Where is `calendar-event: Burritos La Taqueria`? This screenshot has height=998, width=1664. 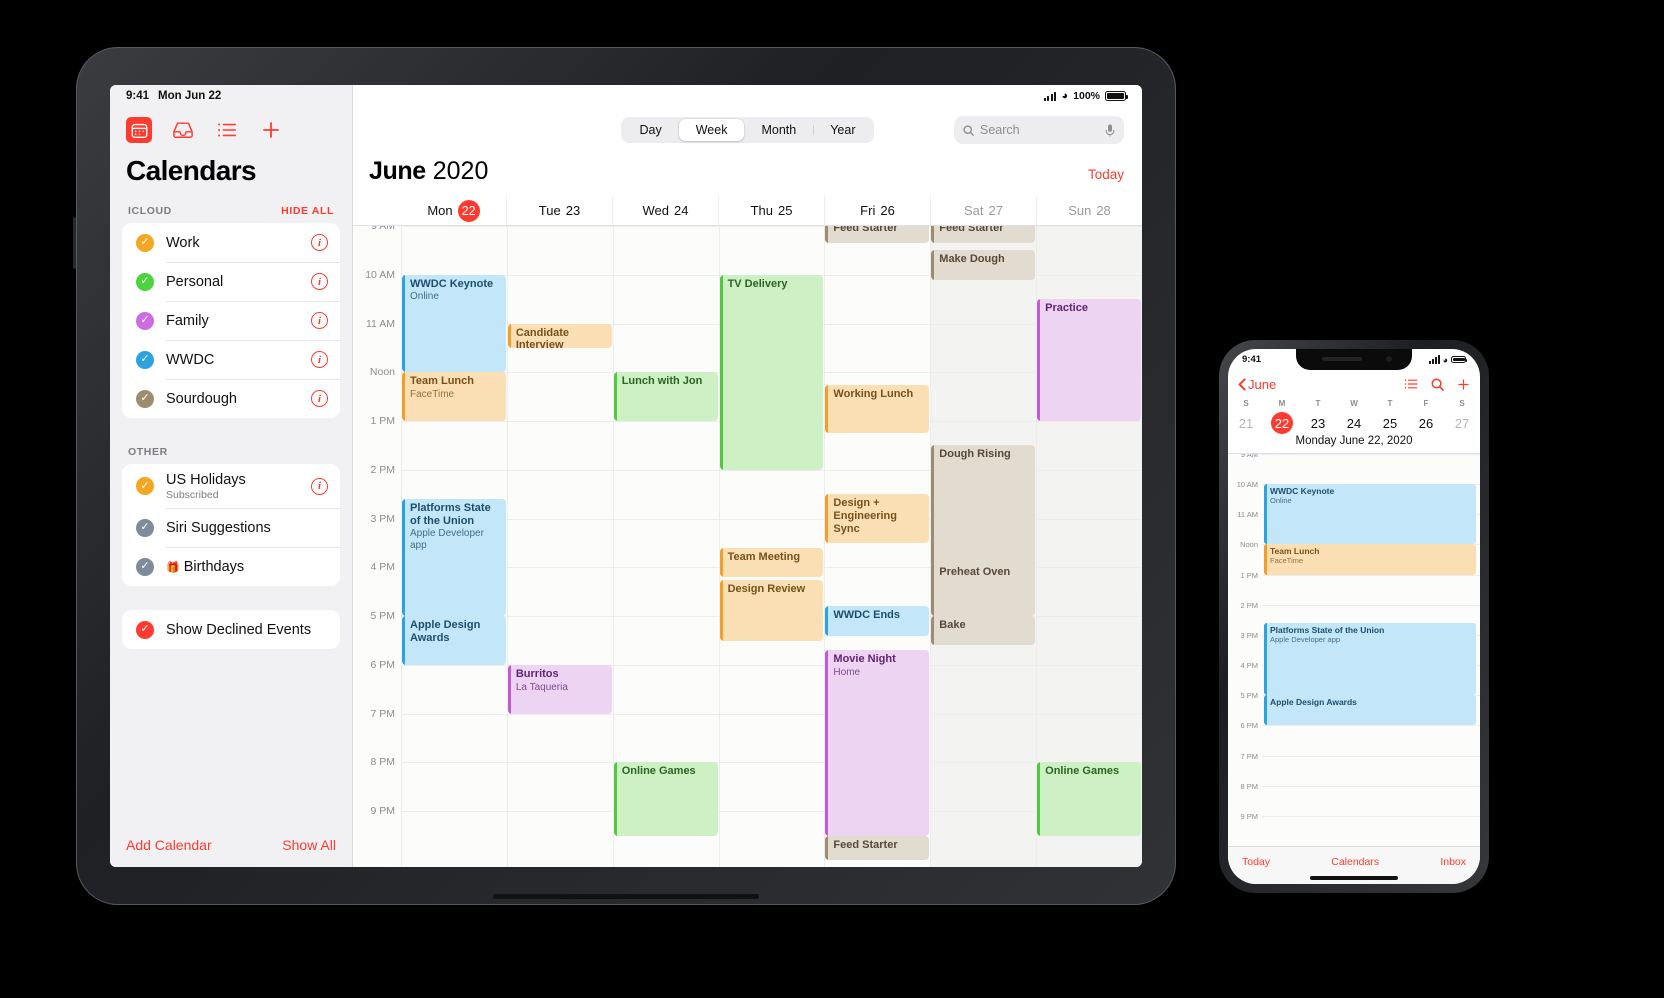 calendar-event: Burritos La Taqueria is located at coordinates (559, 689).